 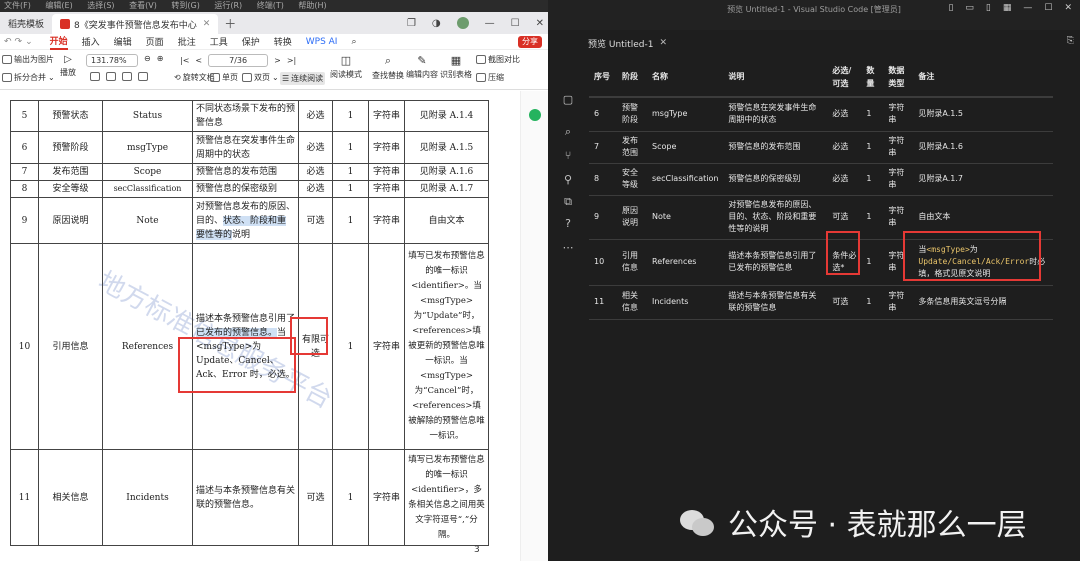 What do you see at coordinates (251, 41) in the screenshot?
I see `ribbon-tab-protect: 保护` at bounding box center [251, 41].